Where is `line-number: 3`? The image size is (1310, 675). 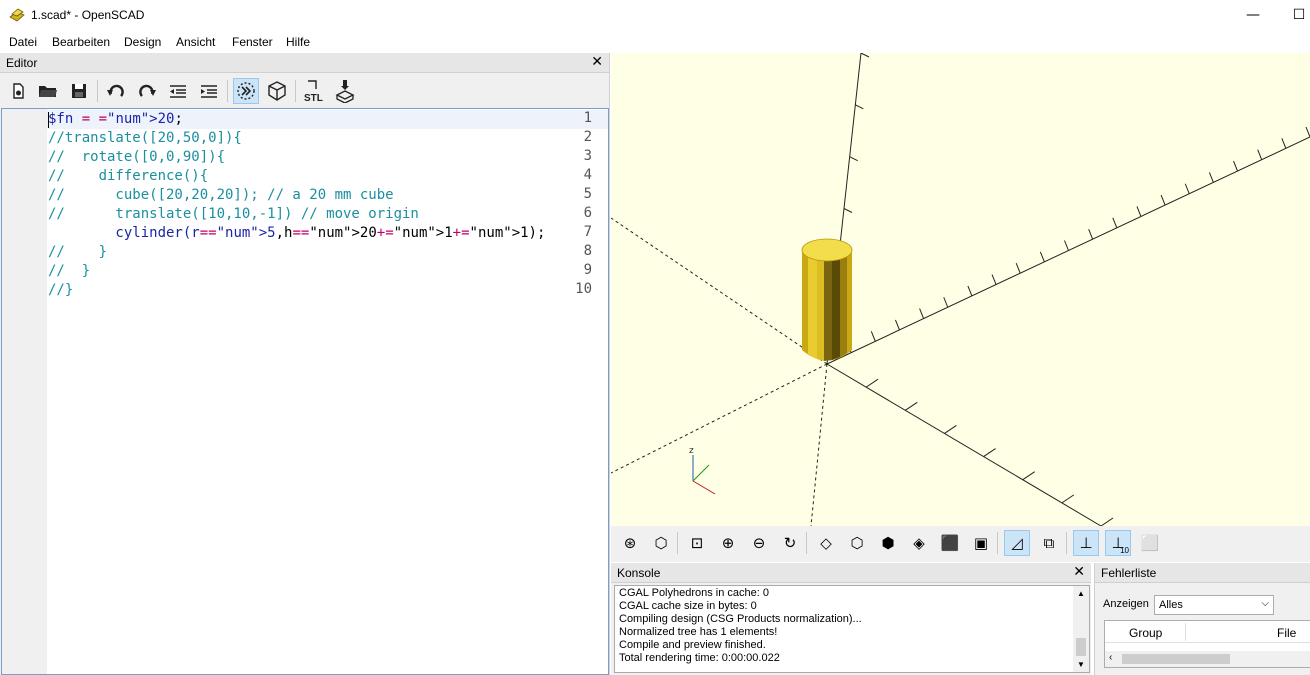
line-number: 3 is located at coordinates (587, 156).